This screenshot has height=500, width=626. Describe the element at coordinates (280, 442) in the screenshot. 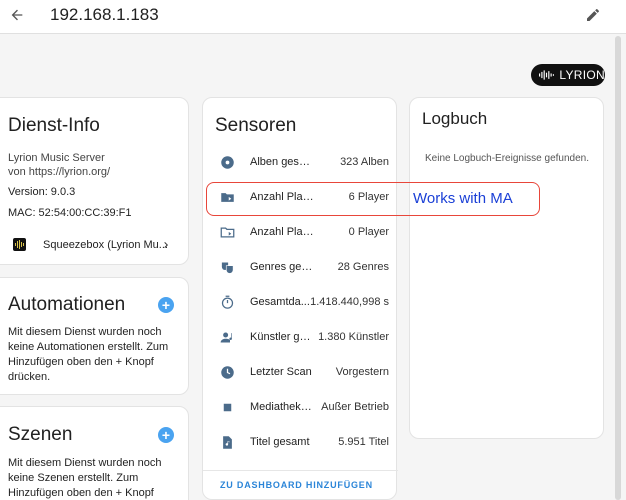

I see `sensor-label: Titel gesamt` at that location.